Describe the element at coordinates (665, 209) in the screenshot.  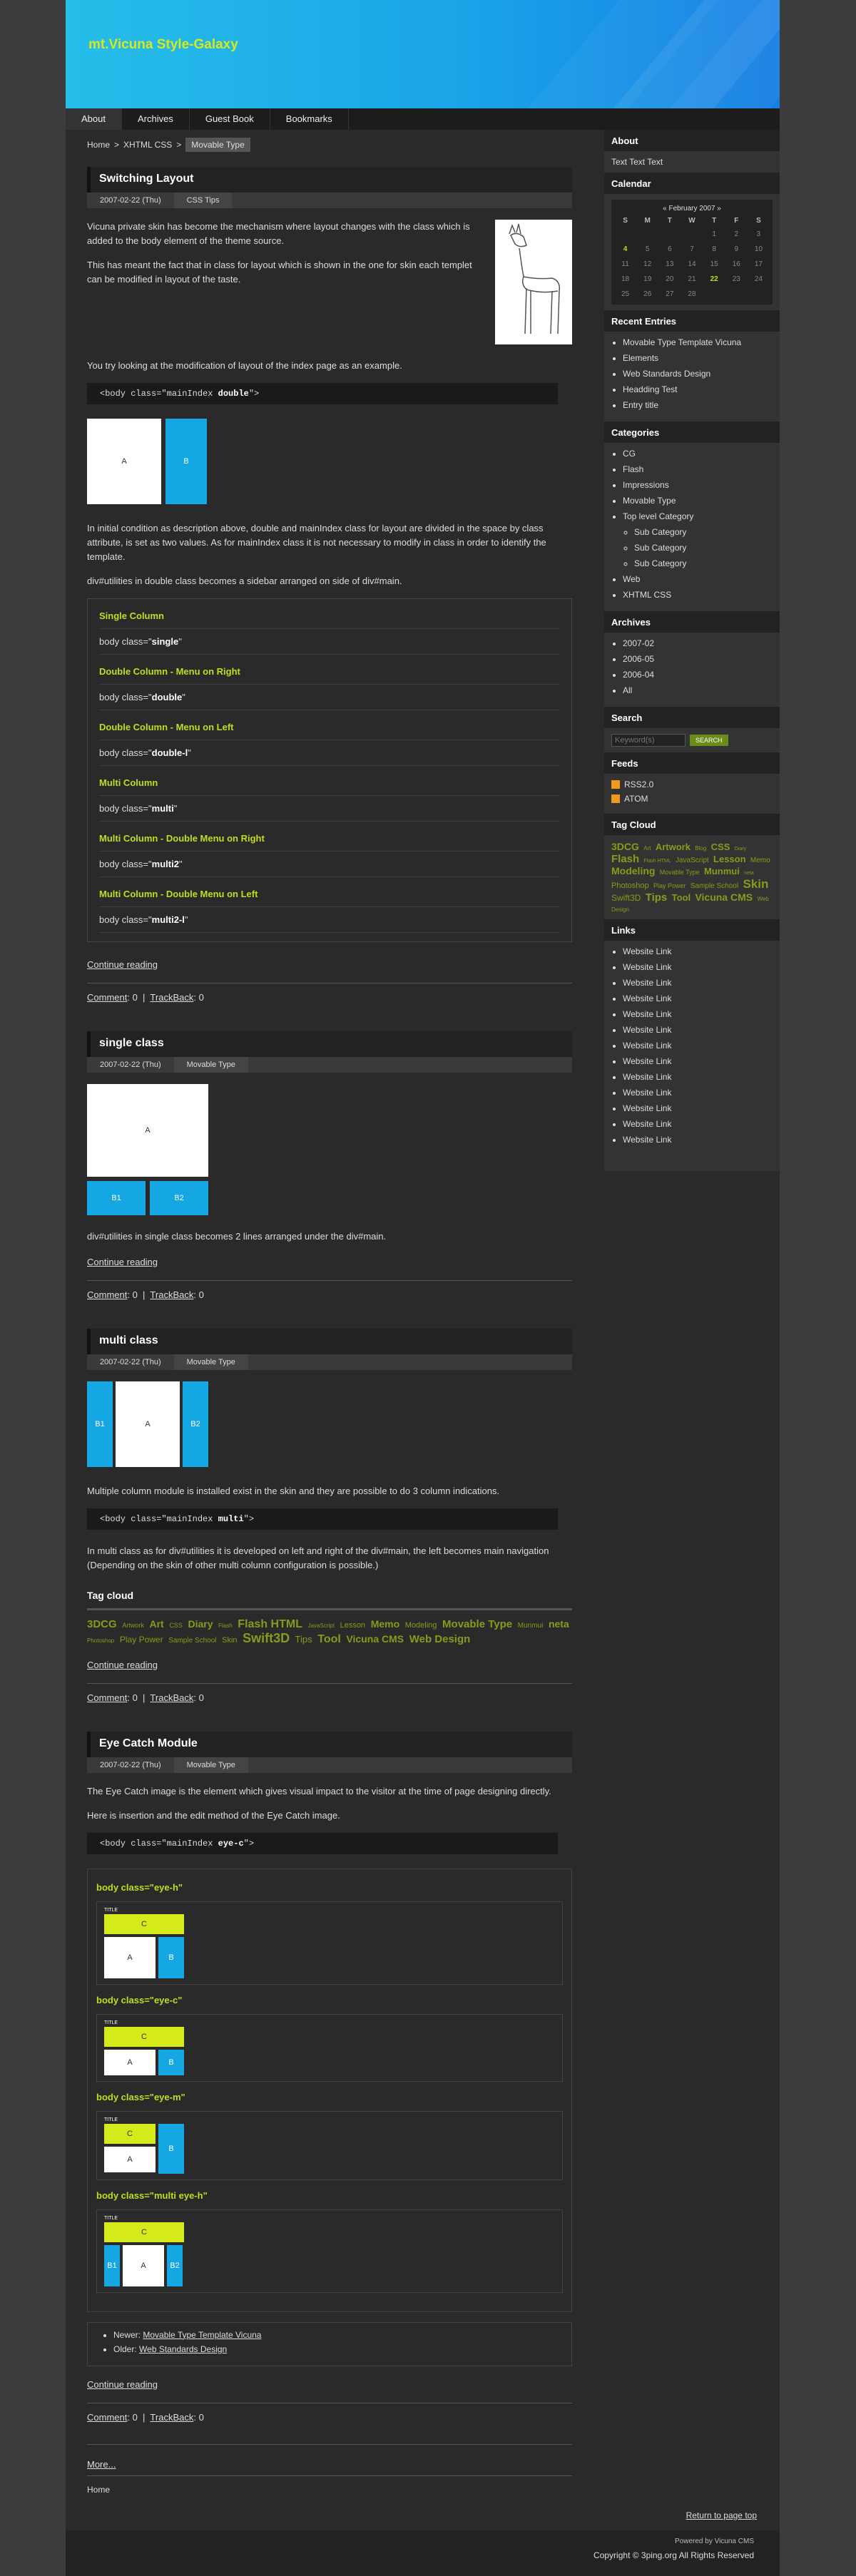
I see `calendar-prev: «` at that location.